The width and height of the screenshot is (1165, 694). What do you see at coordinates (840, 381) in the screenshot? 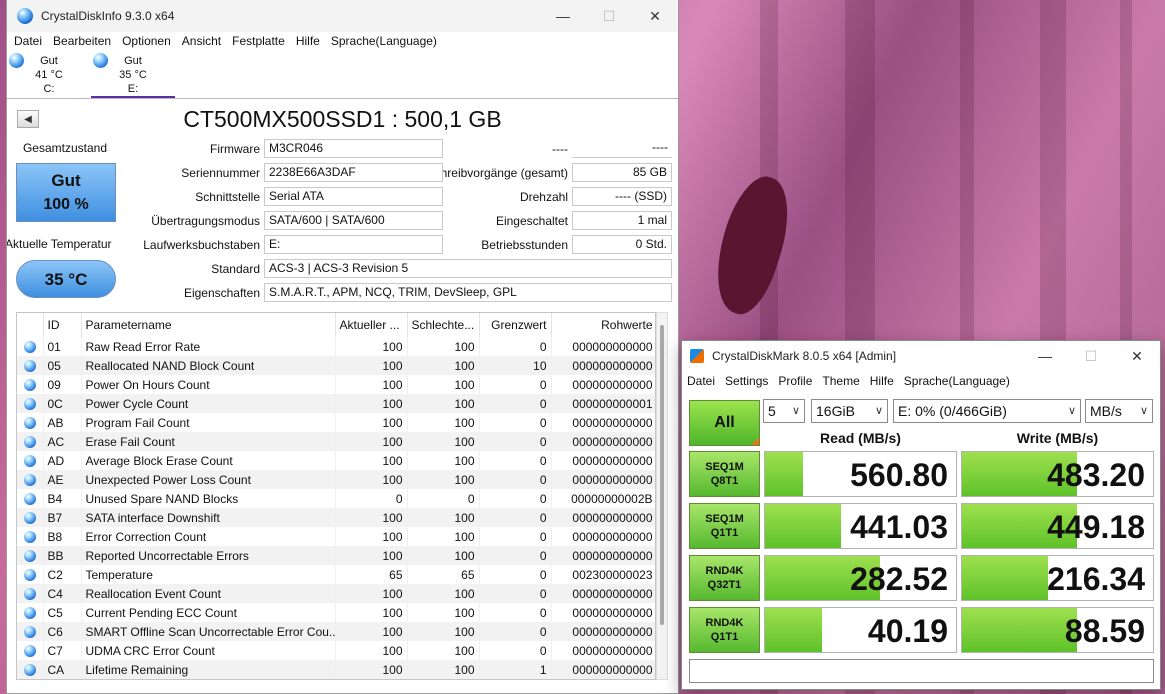
I see `menu-theme: Theme` at bounding box center [840, 381].